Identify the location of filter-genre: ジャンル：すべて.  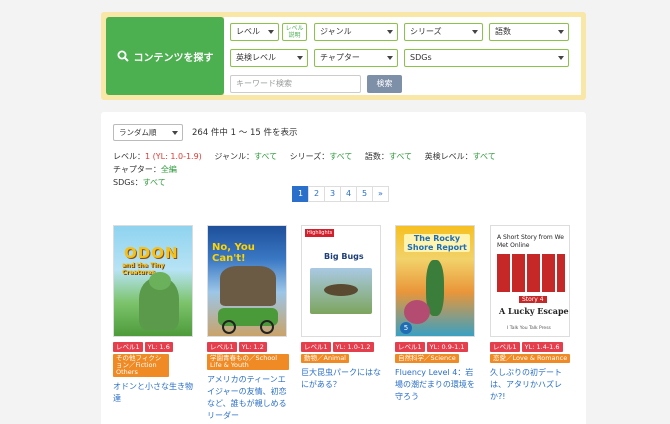
(245, 156).